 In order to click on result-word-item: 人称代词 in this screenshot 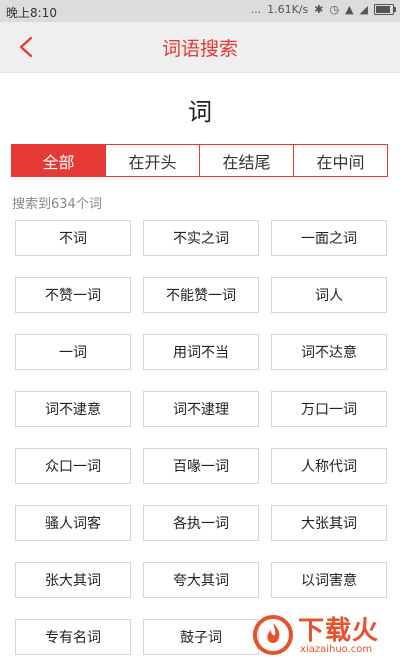, I will do `click(329, 466)`.